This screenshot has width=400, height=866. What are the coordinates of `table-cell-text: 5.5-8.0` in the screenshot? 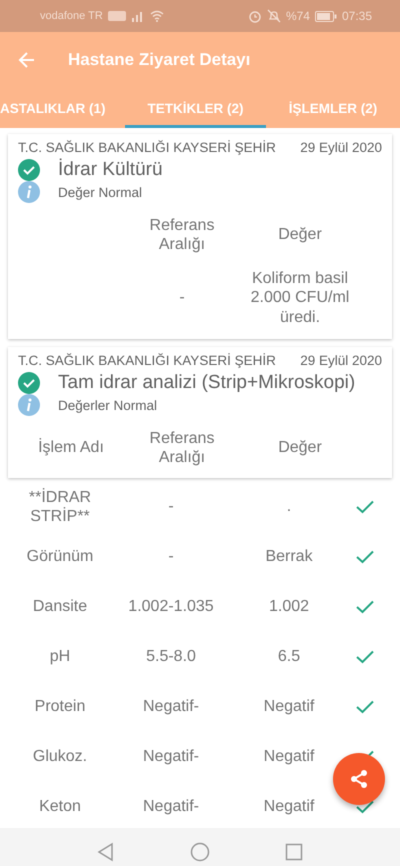 It's located at (171, 657).